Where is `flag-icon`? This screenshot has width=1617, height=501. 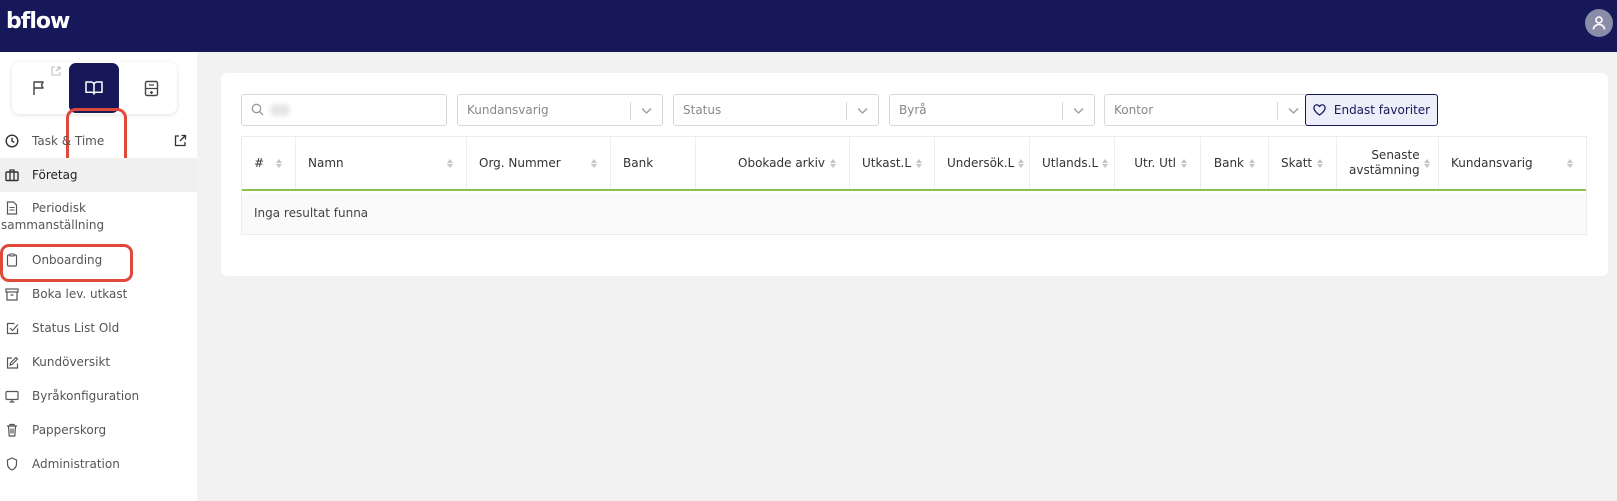
flag-icon is located at coordinates (38, 88).